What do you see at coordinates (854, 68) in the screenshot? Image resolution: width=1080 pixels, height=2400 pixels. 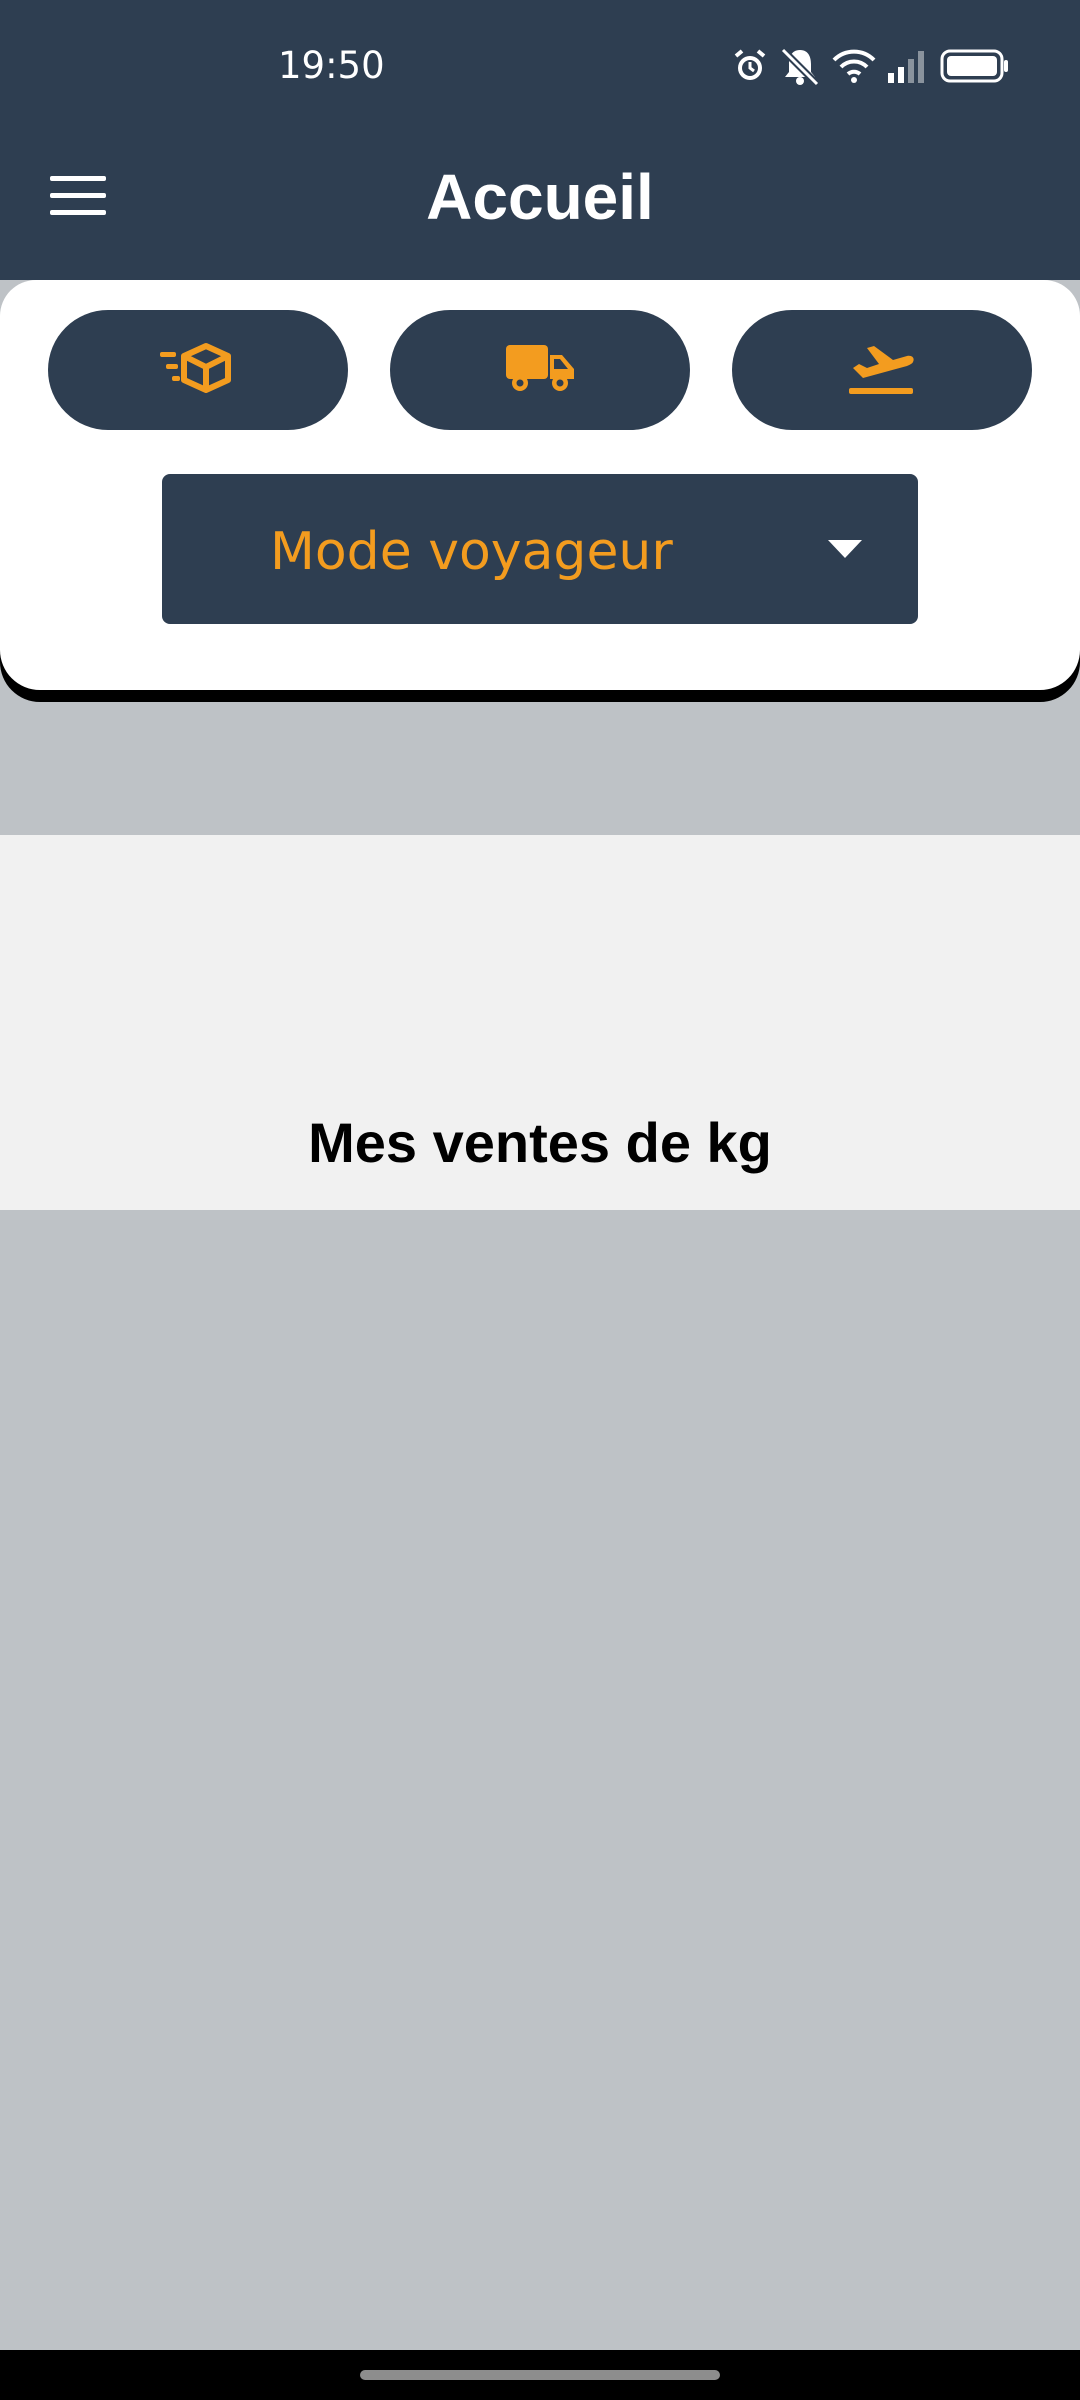 I see `wifi-icon` at bounding box center [854, 68].